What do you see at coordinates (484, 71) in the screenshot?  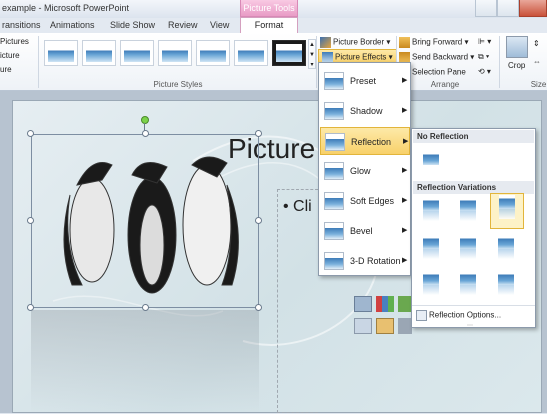 I see `rotate-icon: ⟲ ▾` at bounding box center [484, 71].